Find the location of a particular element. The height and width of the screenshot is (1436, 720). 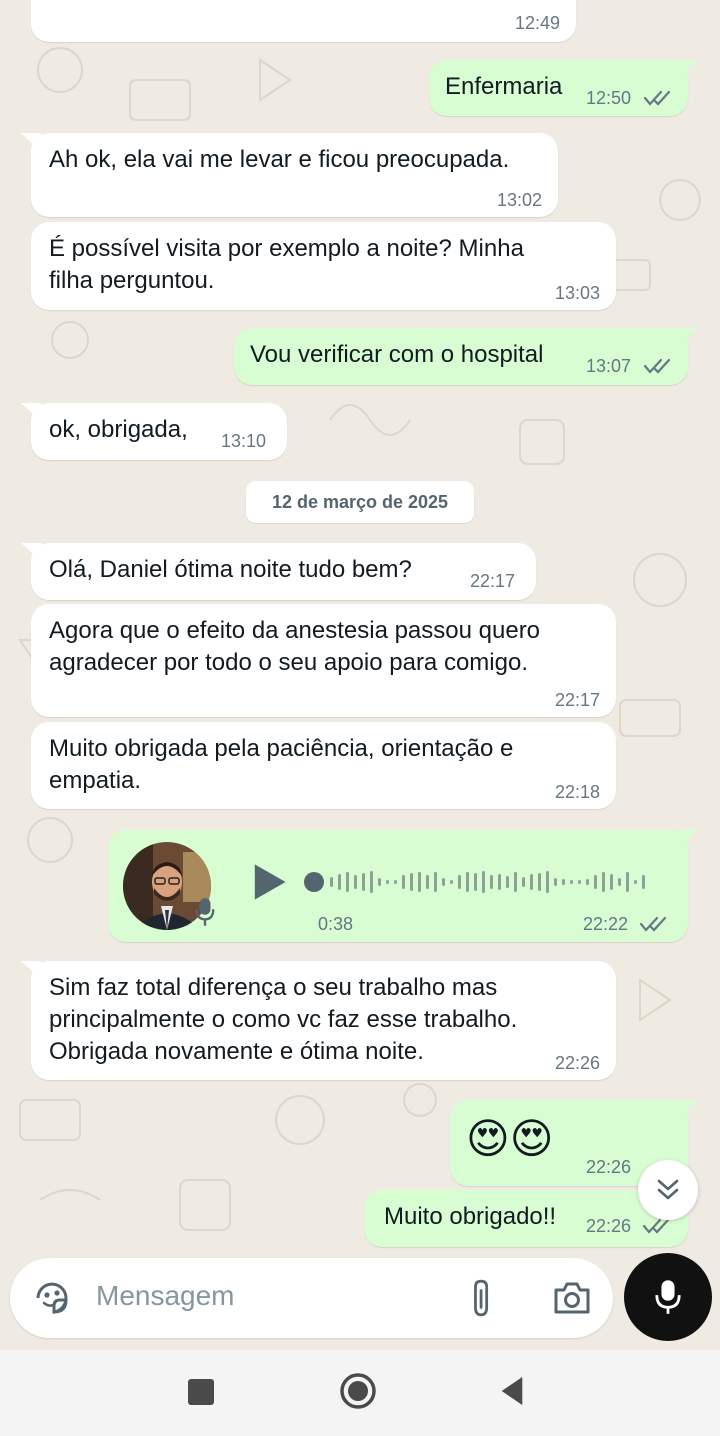

paperclip-icon is located at coordinates (482, 1298).